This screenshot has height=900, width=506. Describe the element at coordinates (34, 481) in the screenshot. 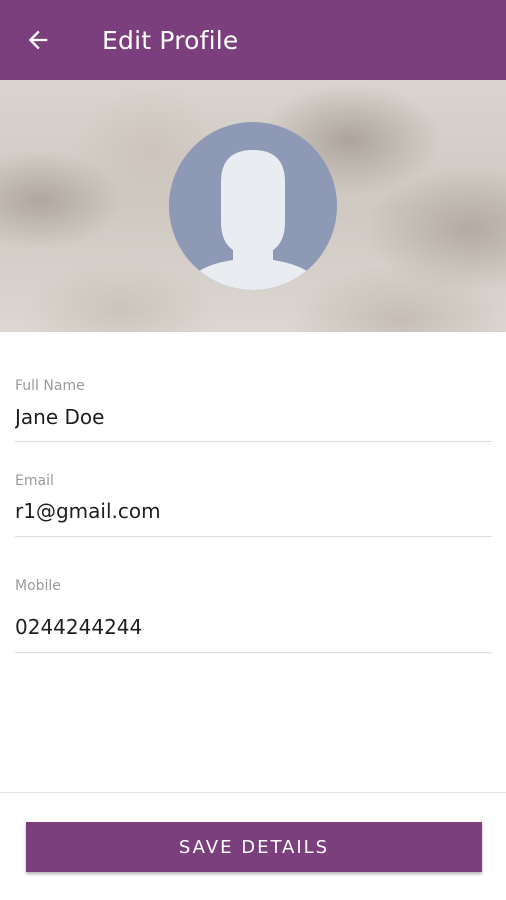

I see `email-label: Email` at that location.